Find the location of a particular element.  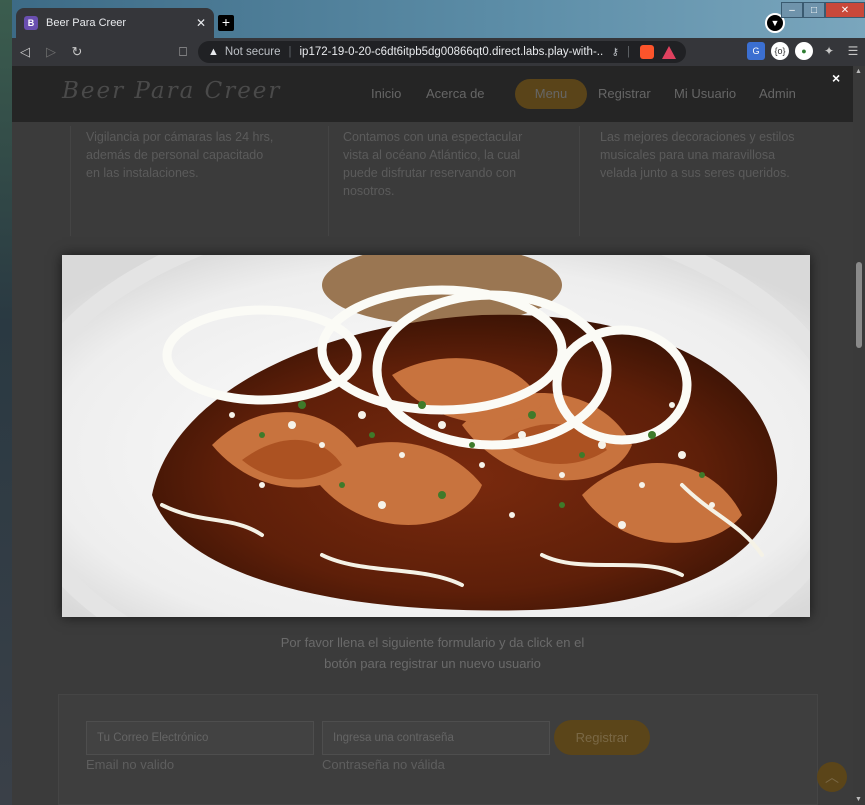

extension-json-icon: {o} is located at coordinates (780, 51).